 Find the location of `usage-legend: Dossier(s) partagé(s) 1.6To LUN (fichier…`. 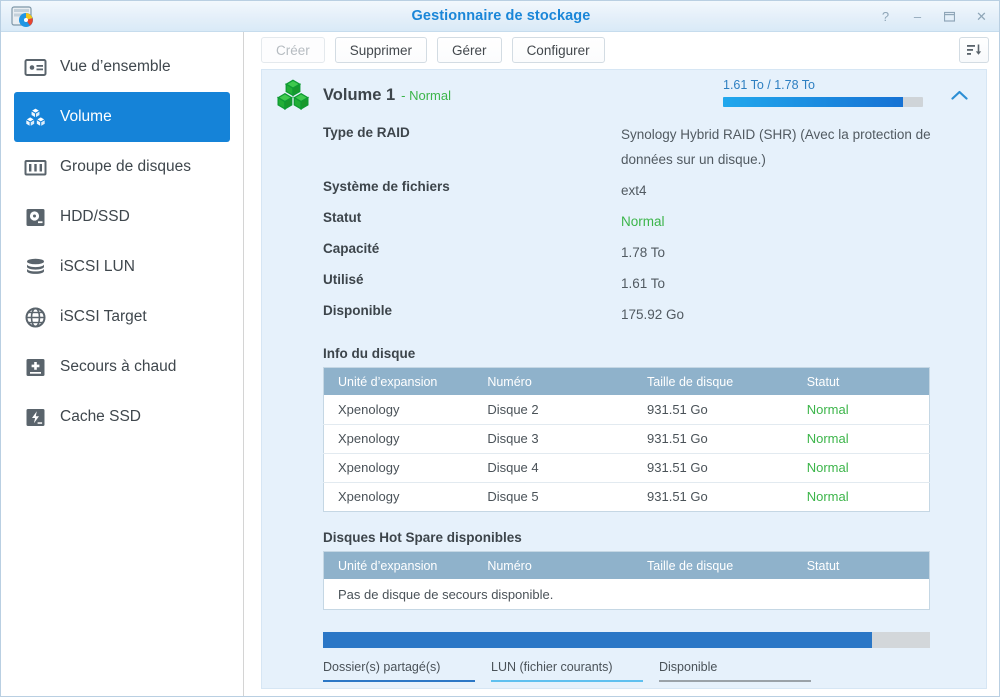

usage-legend: Dossier(s) partagé(s) 1.6To LUN (fichier… is located at coordinates (626, 673).